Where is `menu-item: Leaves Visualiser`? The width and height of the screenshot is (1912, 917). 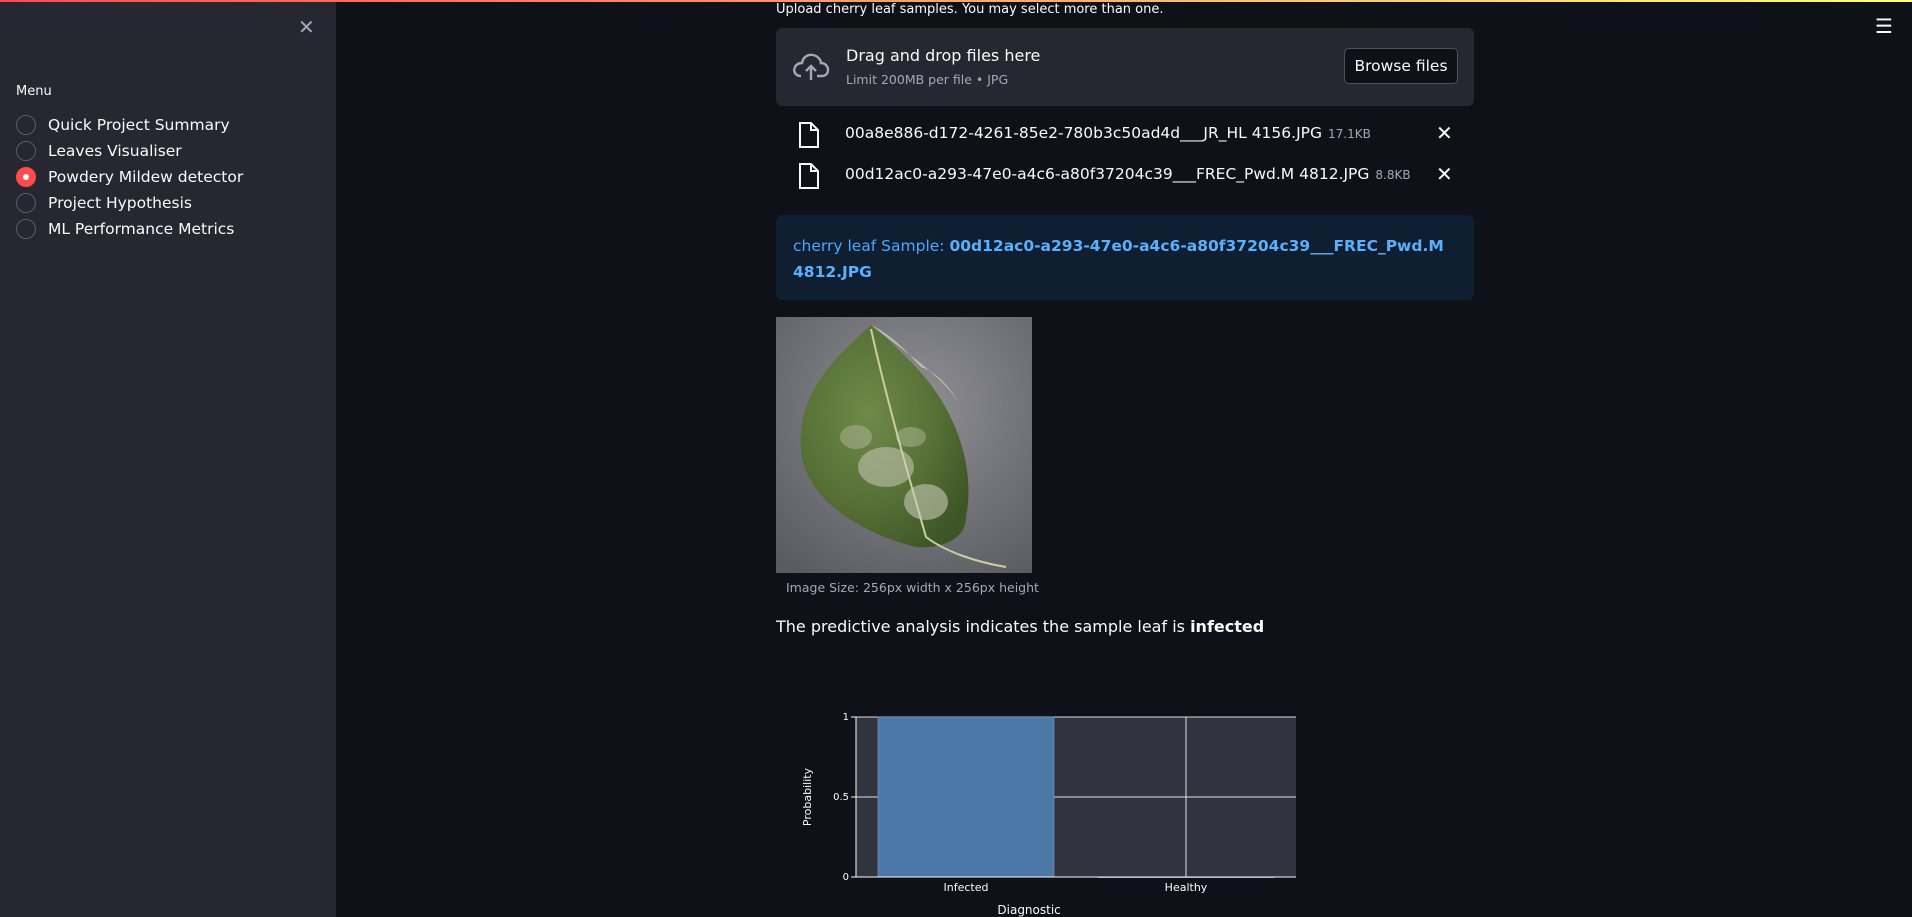
menu-item: Leaves Visualiser is located at coordinates (129, 151).